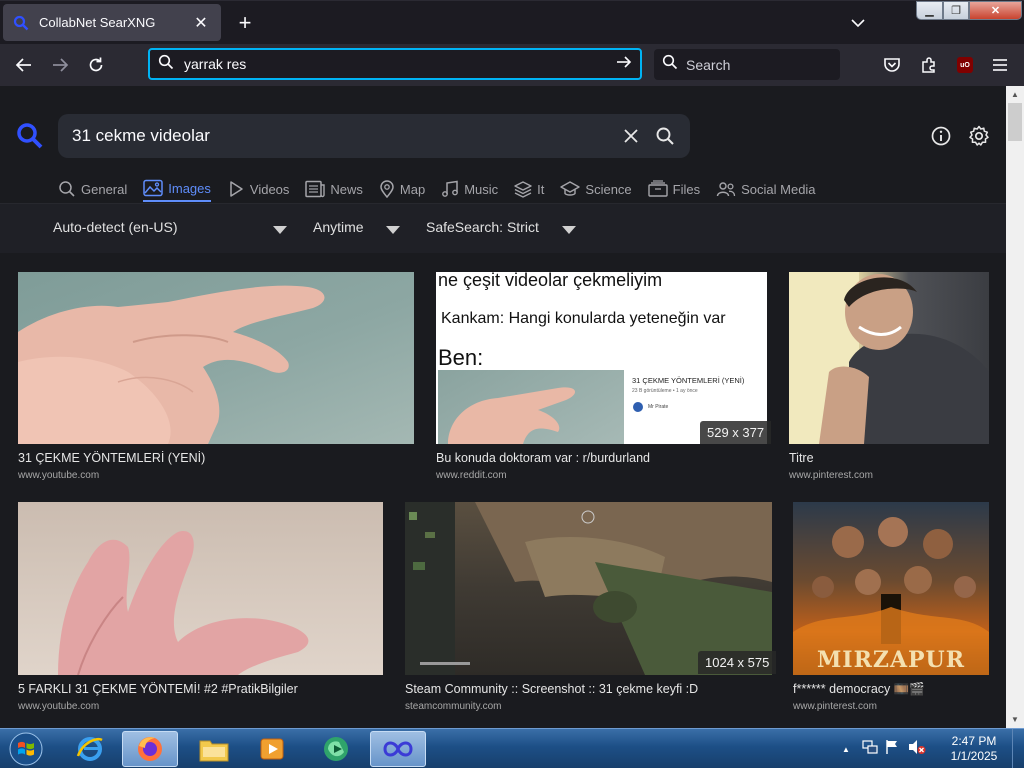 The image size is (1024, 768). I want to click on tab-map: Map, so click(402, 189).